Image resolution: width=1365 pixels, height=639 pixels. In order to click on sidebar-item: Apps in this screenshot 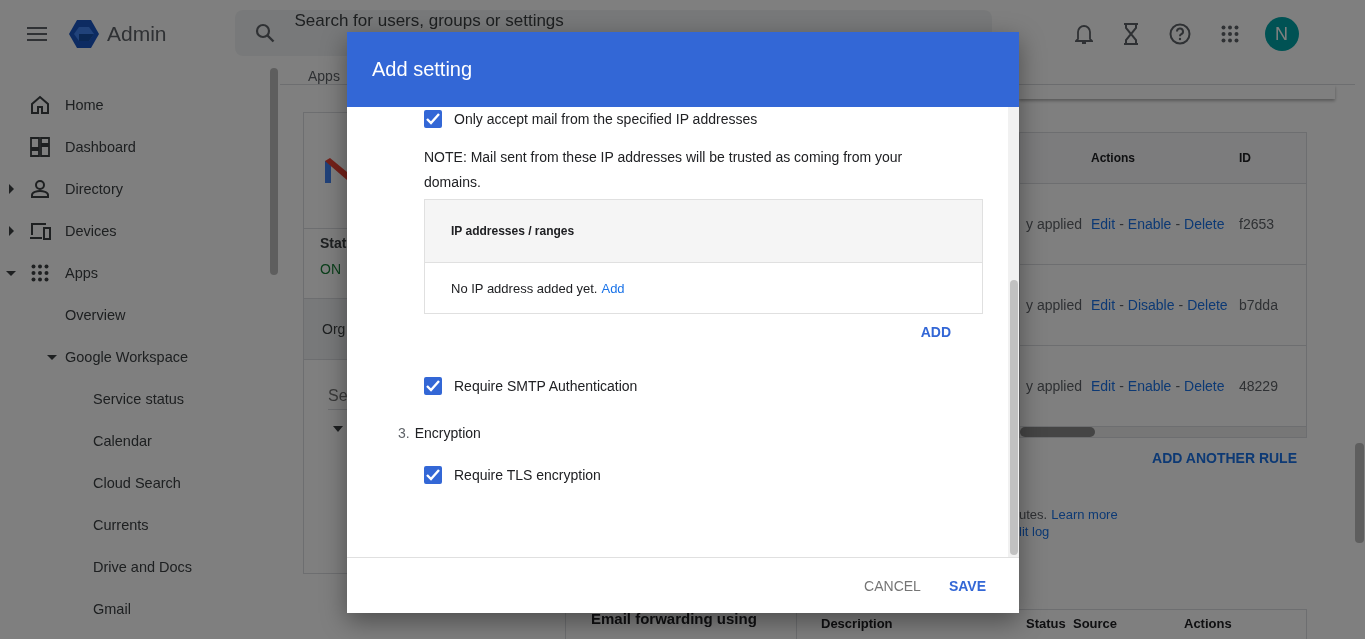, I will do `click(82, 273)`.